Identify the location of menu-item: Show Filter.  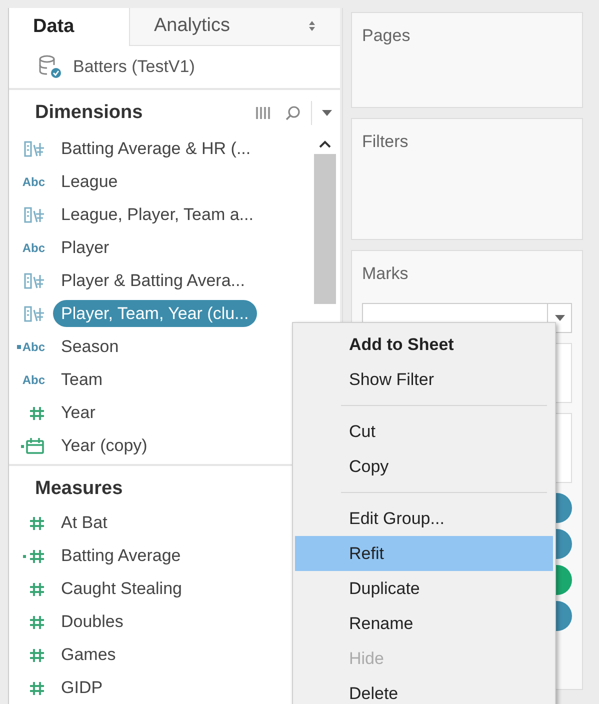
(424, 379).